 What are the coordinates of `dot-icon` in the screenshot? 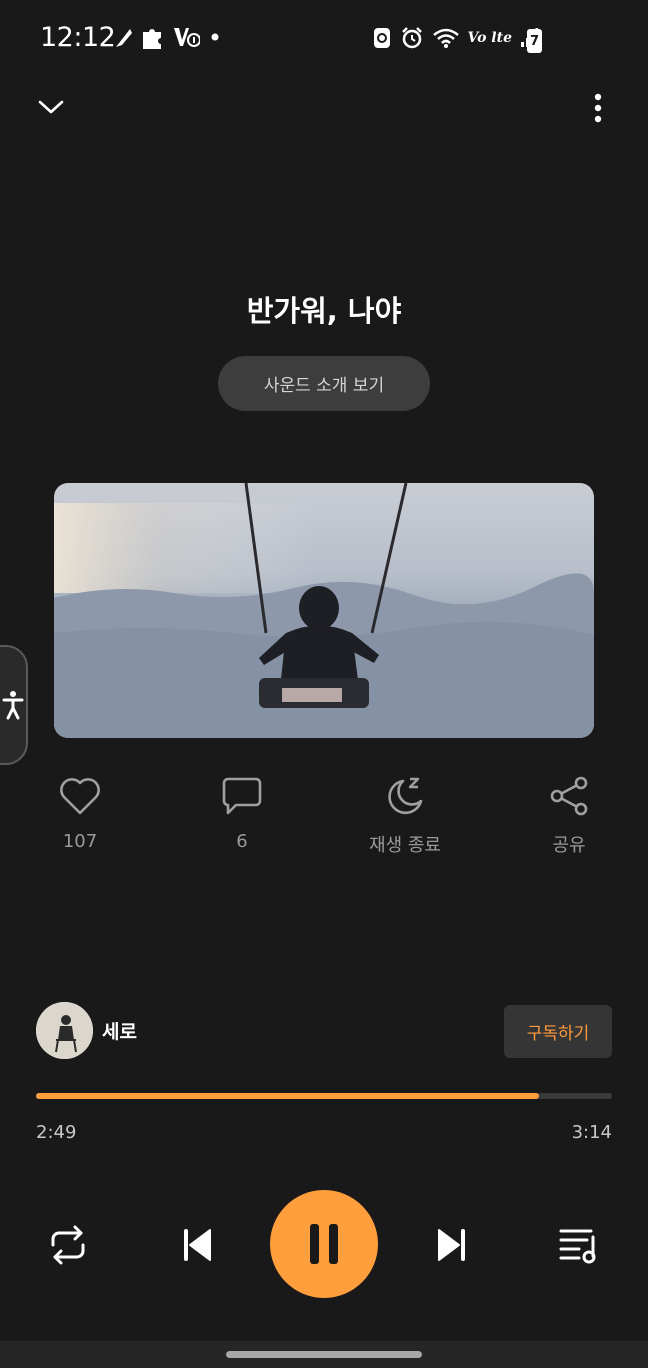 It's located at (215, 37).